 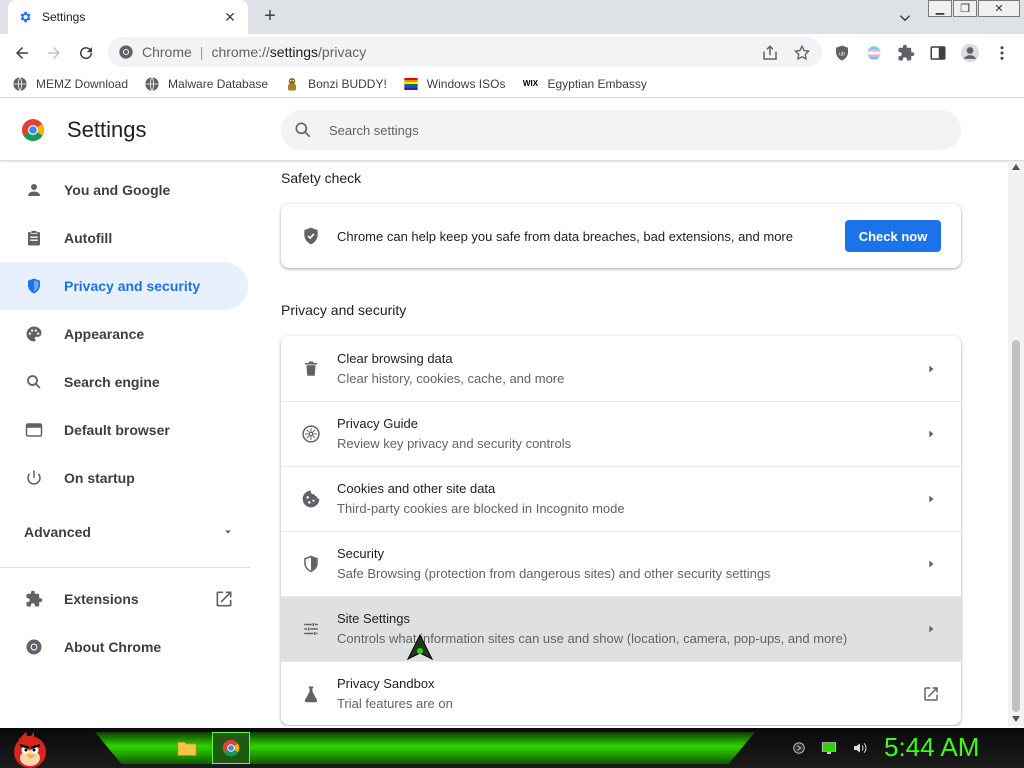 What do you see at coordinates (842, 53) in the screenshot?
I see `ublock-extension-button: ub` at bounding box center [842, 53].